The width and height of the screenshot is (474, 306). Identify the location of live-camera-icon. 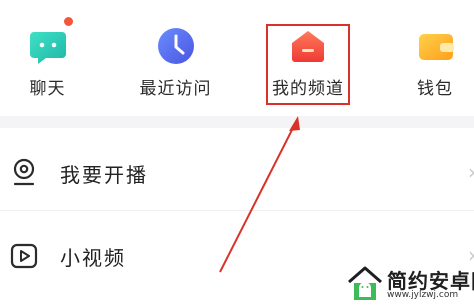
(24, 172).